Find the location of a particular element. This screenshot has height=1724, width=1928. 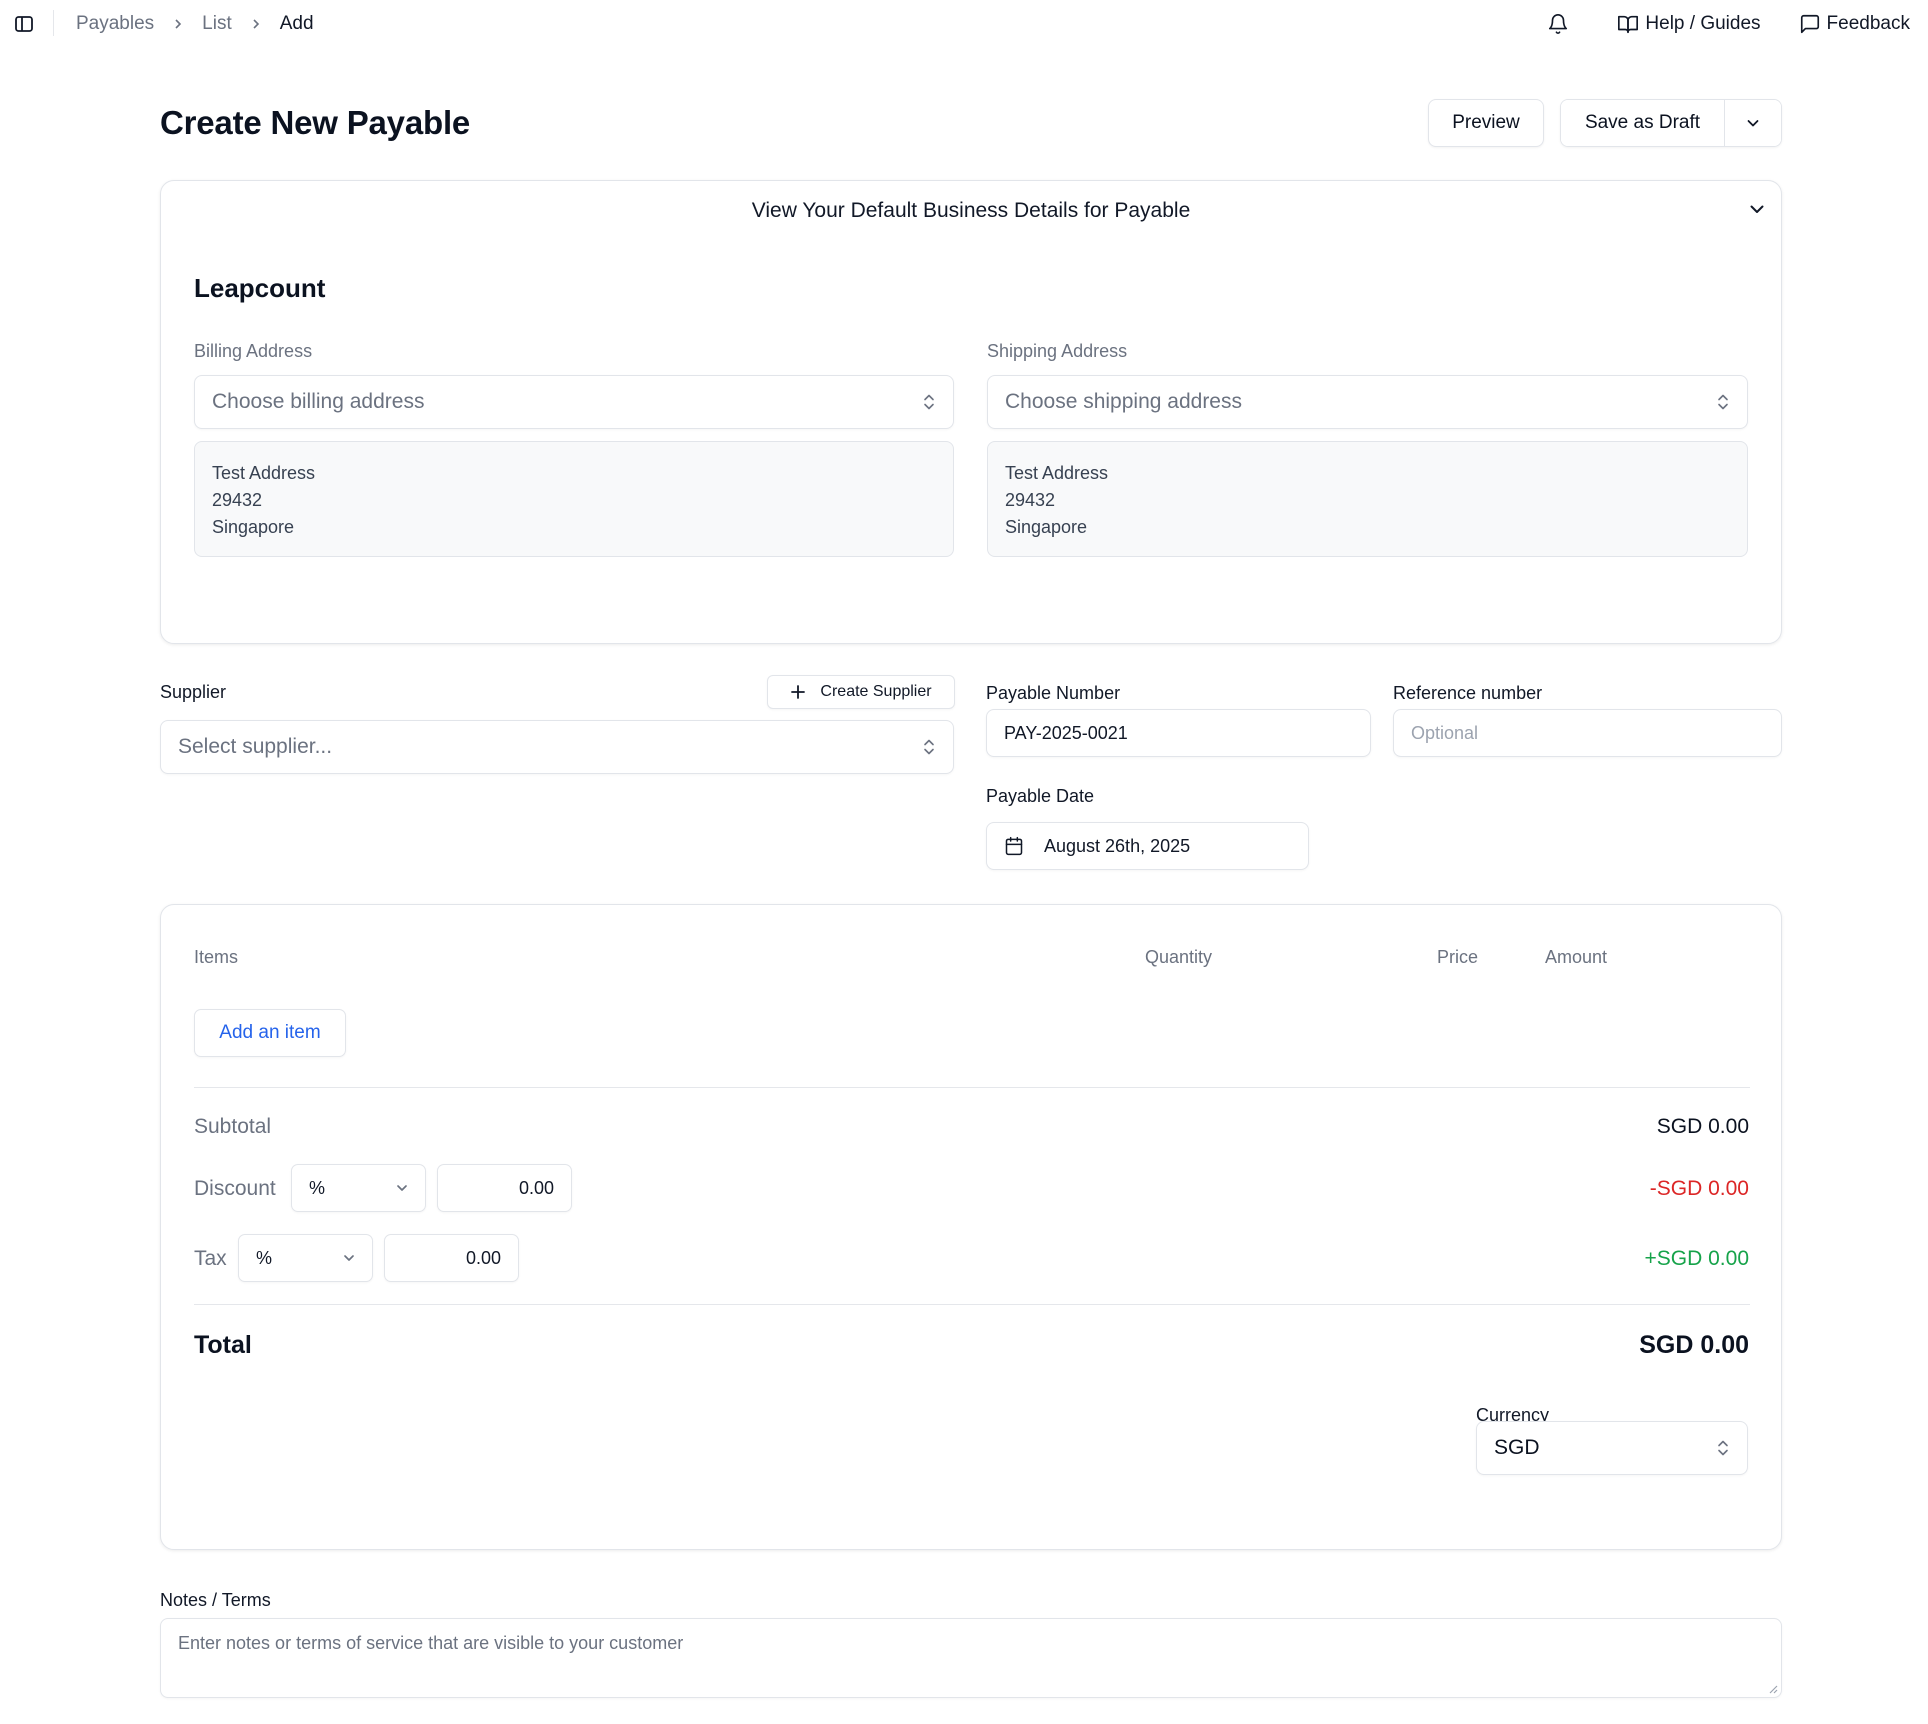

add-item-button: Add an item is located at coordinates (270, 1033).